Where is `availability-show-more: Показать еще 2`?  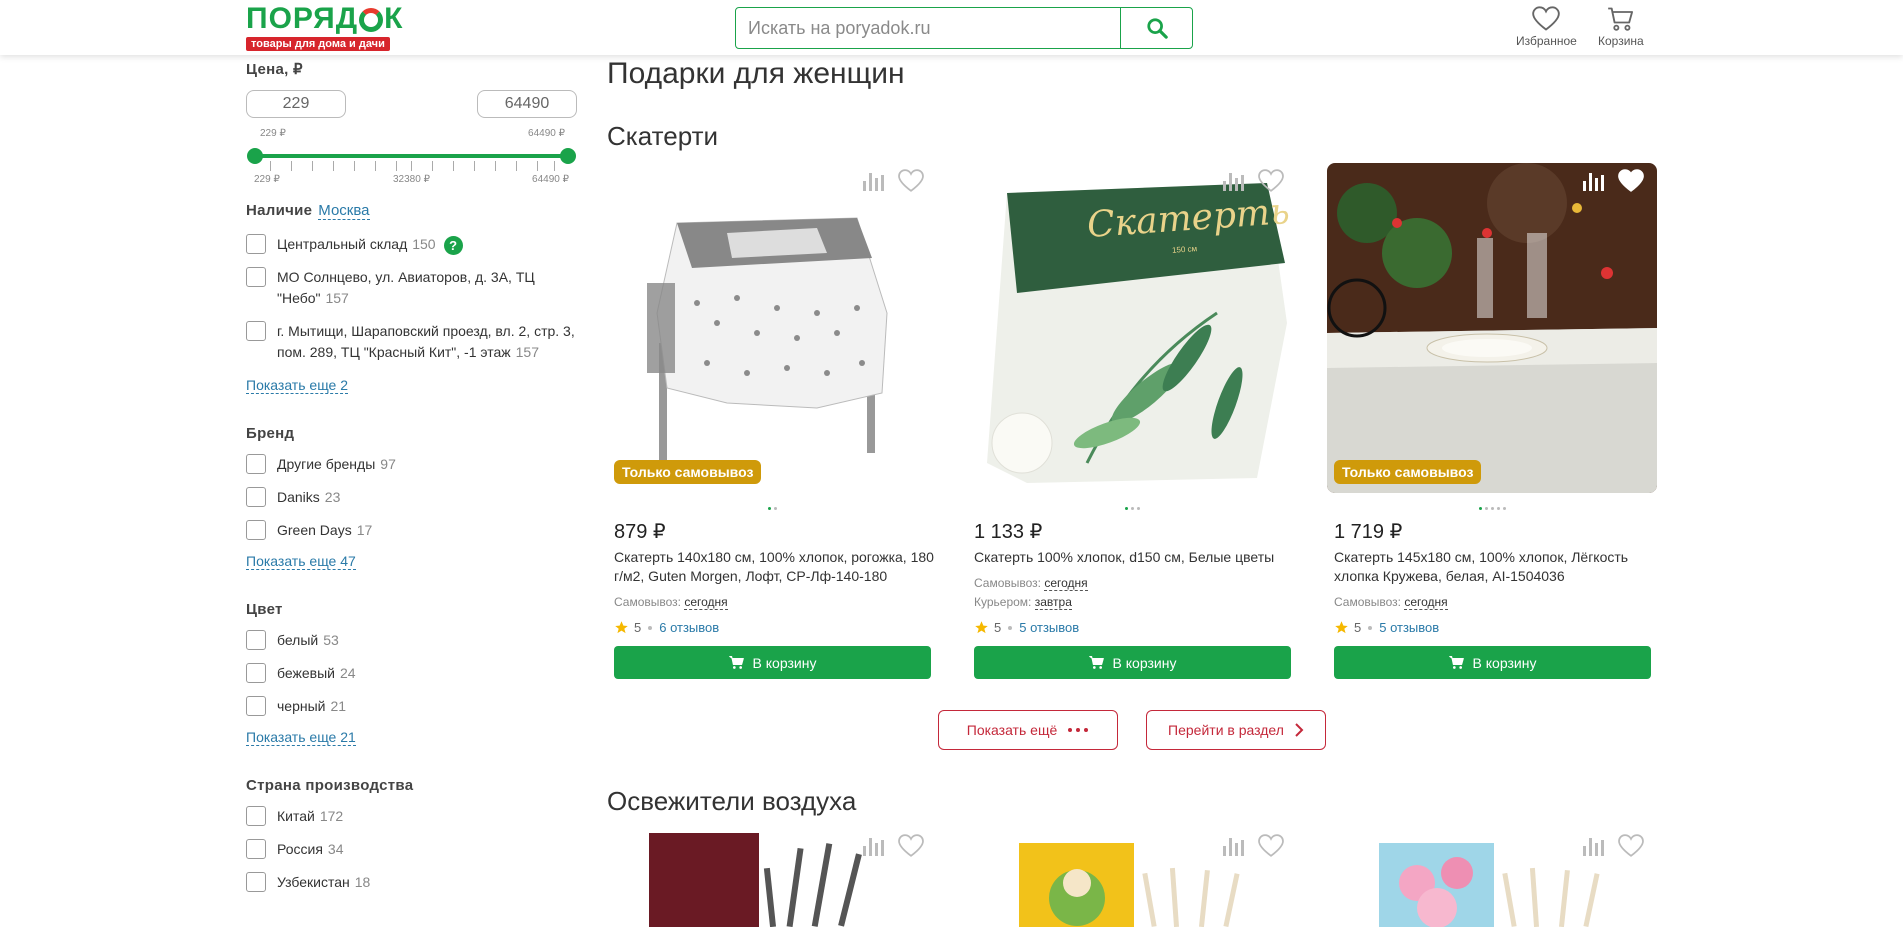 availability-show-more: Показать еще 2 is located at coordinates (297, 385).